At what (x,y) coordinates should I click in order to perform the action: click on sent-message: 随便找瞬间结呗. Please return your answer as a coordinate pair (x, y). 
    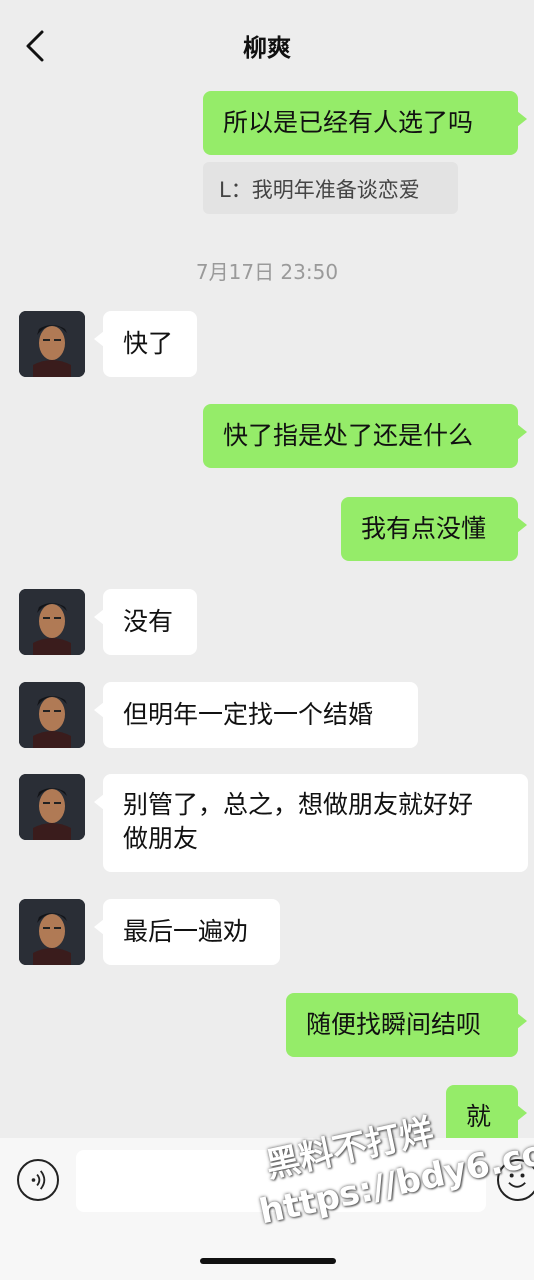
    Looking at the image, I should click on (406, 1025).